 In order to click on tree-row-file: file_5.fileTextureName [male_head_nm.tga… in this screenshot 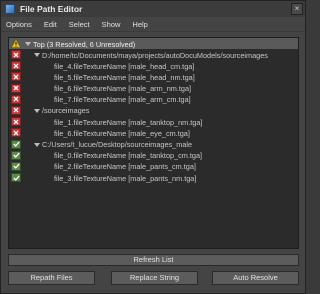, I will do `click(153, 76)`.